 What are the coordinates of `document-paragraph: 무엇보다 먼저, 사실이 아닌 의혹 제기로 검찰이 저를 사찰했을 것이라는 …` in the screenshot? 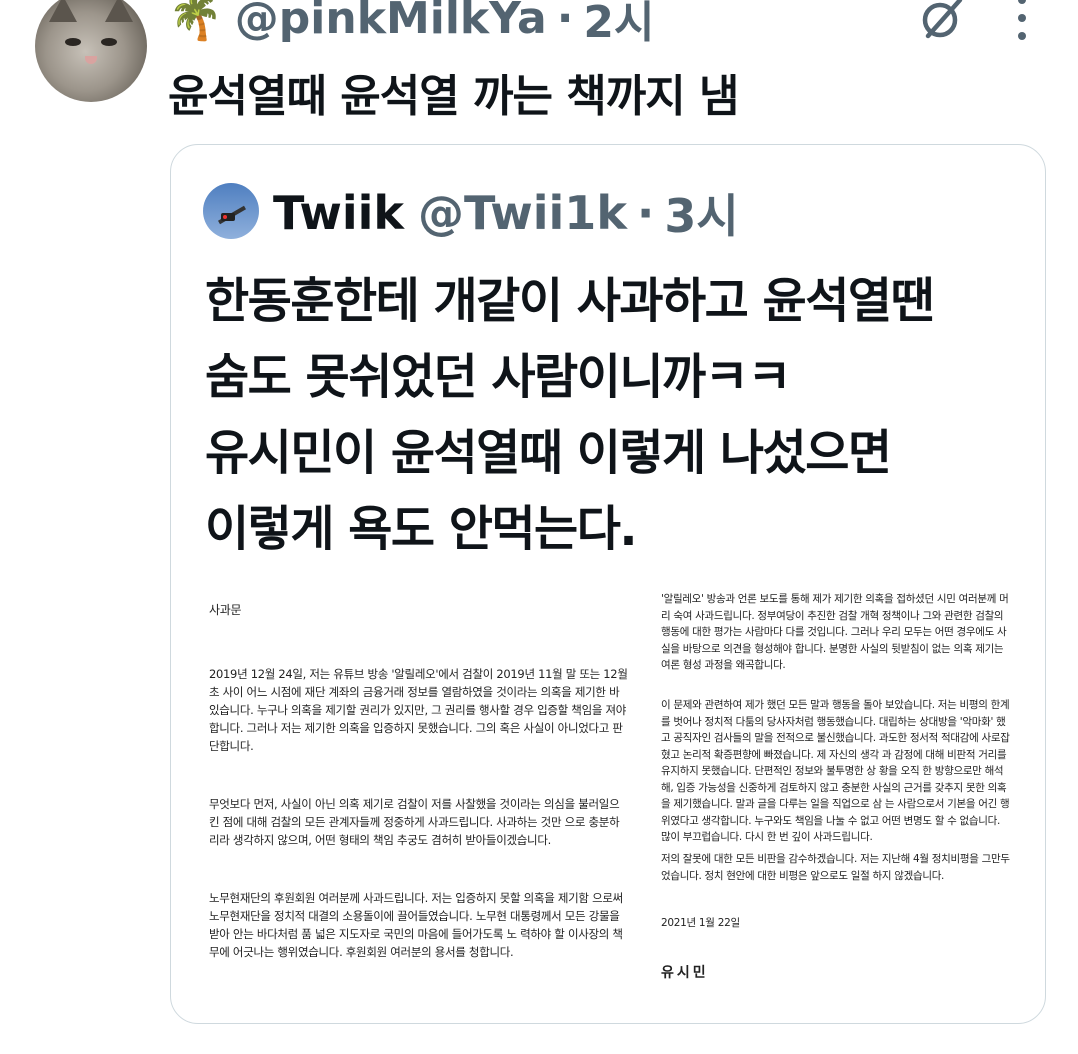 It's located at (414, 822).